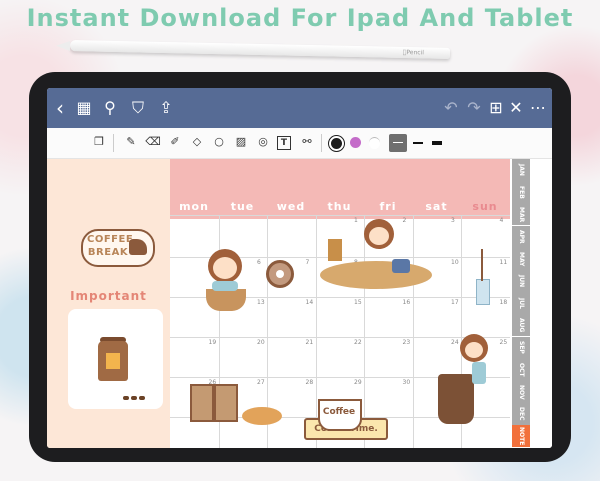  What do you see at coordinates (521, 348) in the screenshot?
I see `month-tab-sep: SEP` at bounding box center [521, 348].